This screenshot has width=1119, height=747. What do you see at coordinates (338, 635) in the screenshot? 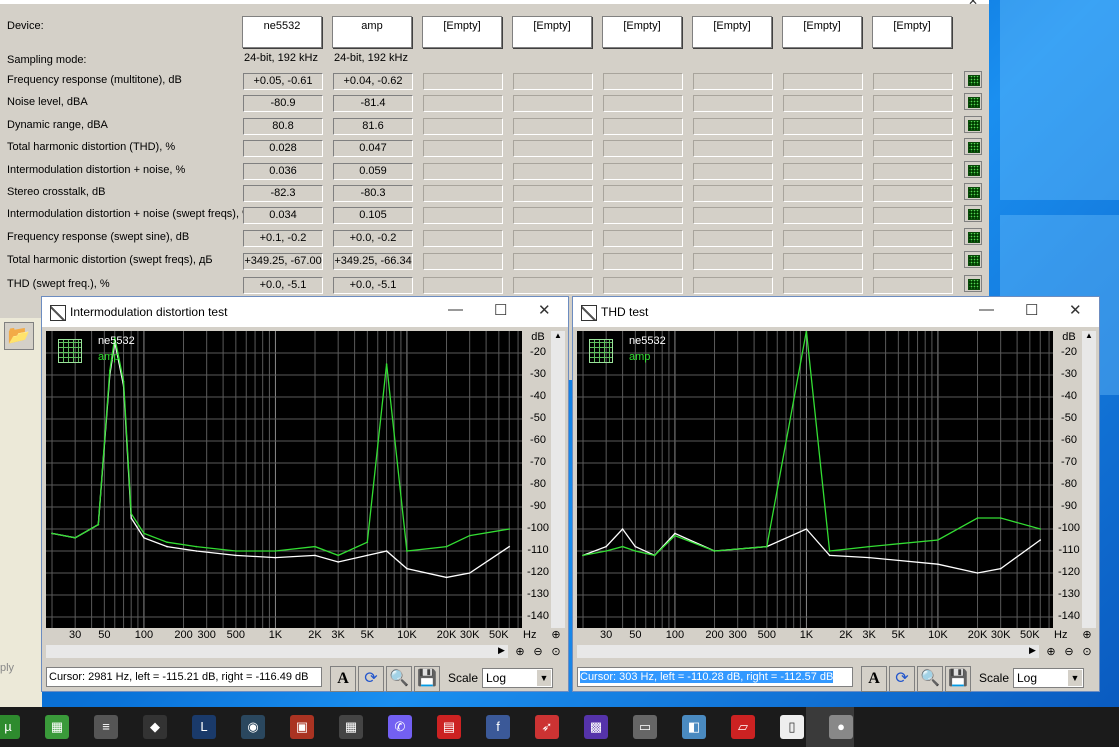
I see `x-tick-label: 3K` at bounding box center [338, 635].